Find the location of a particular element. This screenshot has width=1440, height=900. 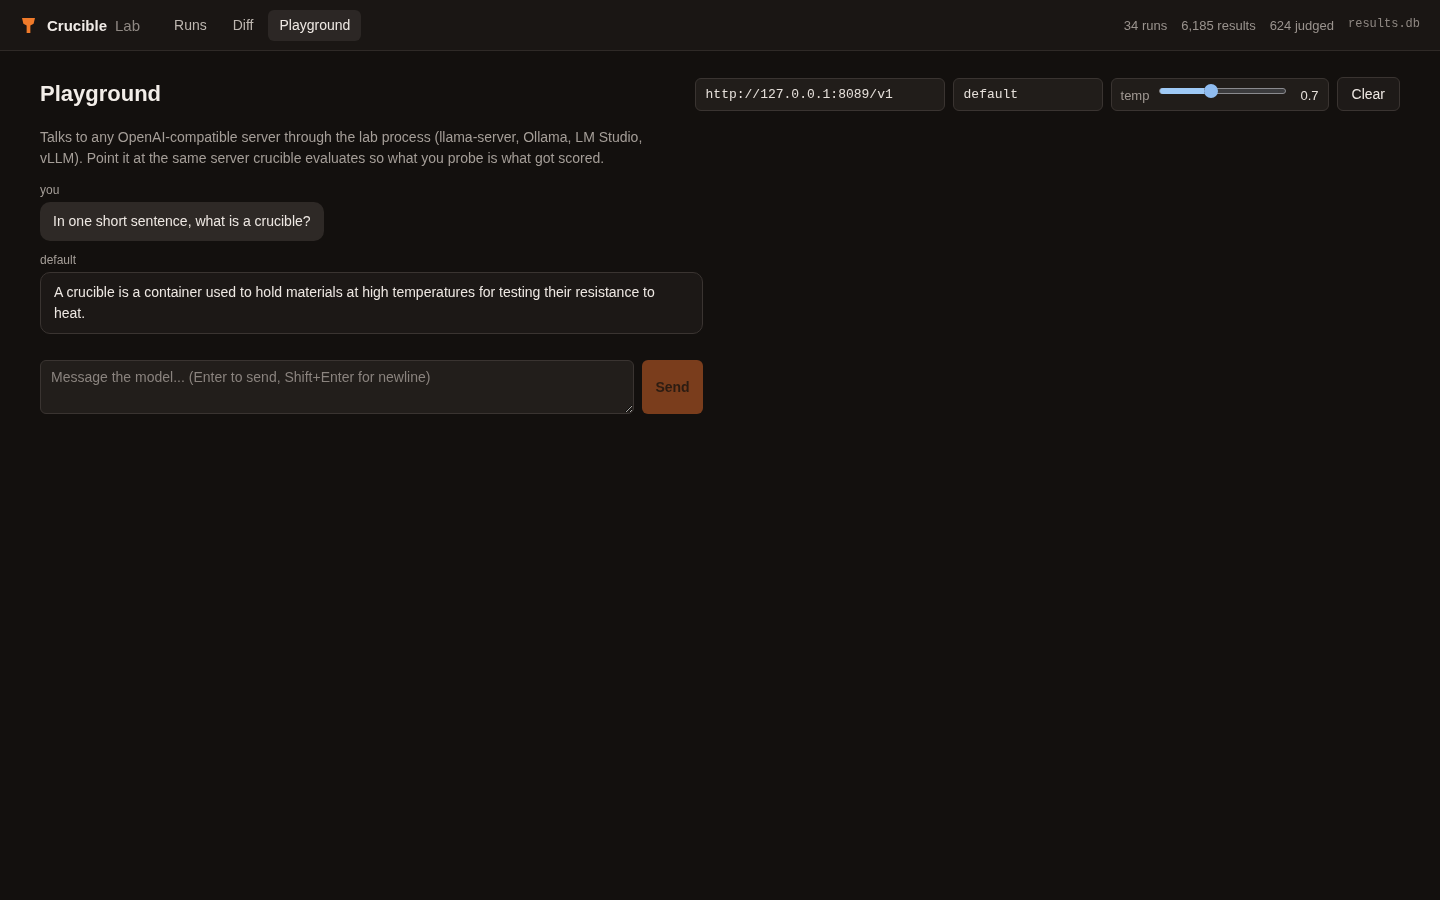

stat-text: 624 judged is located at coordinates (1301, 25).